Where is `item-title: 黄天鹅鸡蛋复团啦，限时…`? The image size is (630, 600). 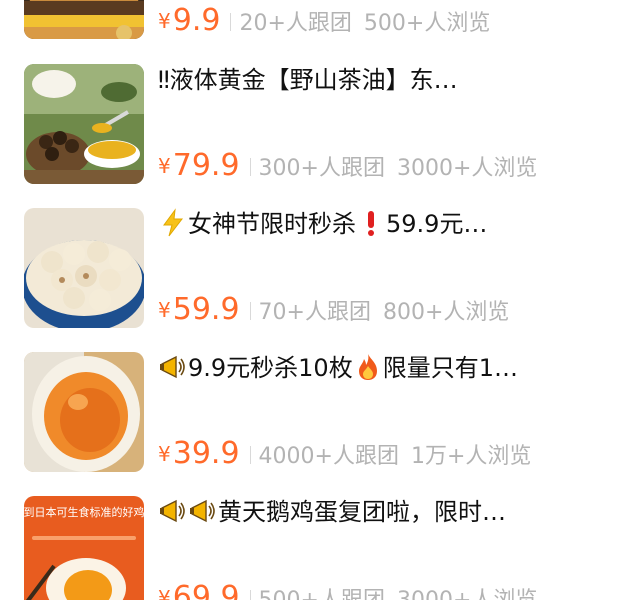
item-title: 黄天鹅鸡蛋复团啦，限时… is located at coordinates (378, 512).